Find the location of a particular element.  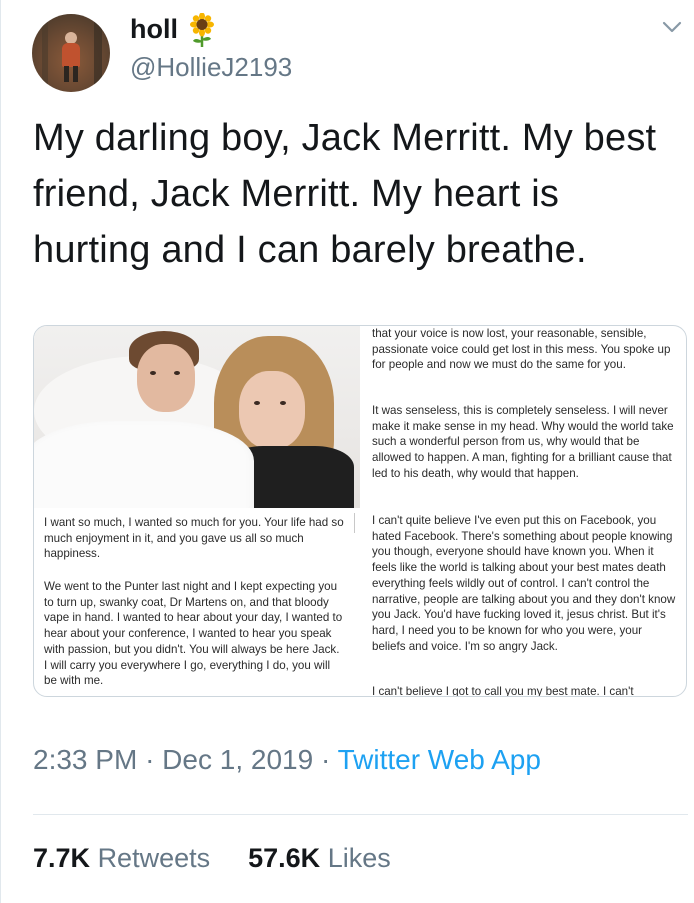

tweet-time: 2:33 PM is located at coordinates (85, 759).